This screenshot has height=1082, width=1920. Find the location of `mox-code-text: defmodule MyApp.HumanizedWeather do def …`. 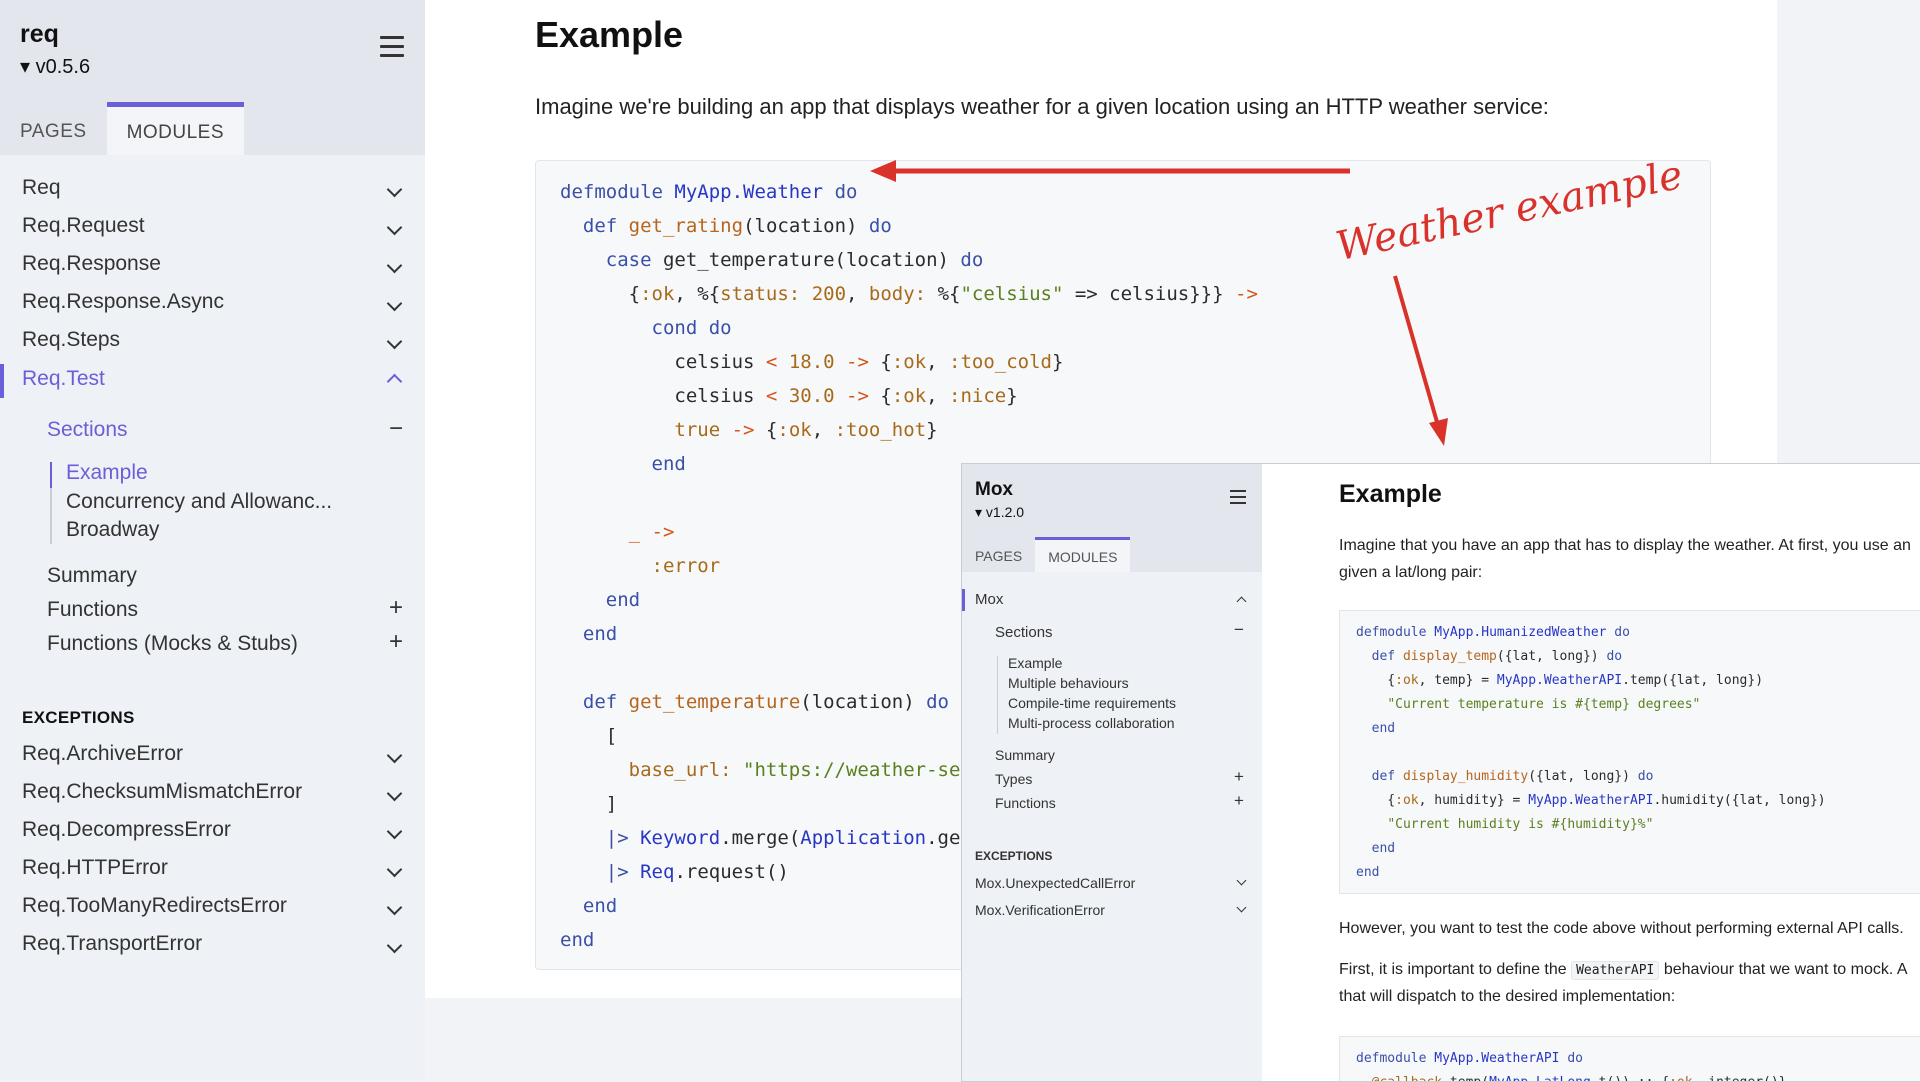

mox-code-text: defmodule MyApp.HumanizedWeather do def … is located at coordinates (1591, 752).